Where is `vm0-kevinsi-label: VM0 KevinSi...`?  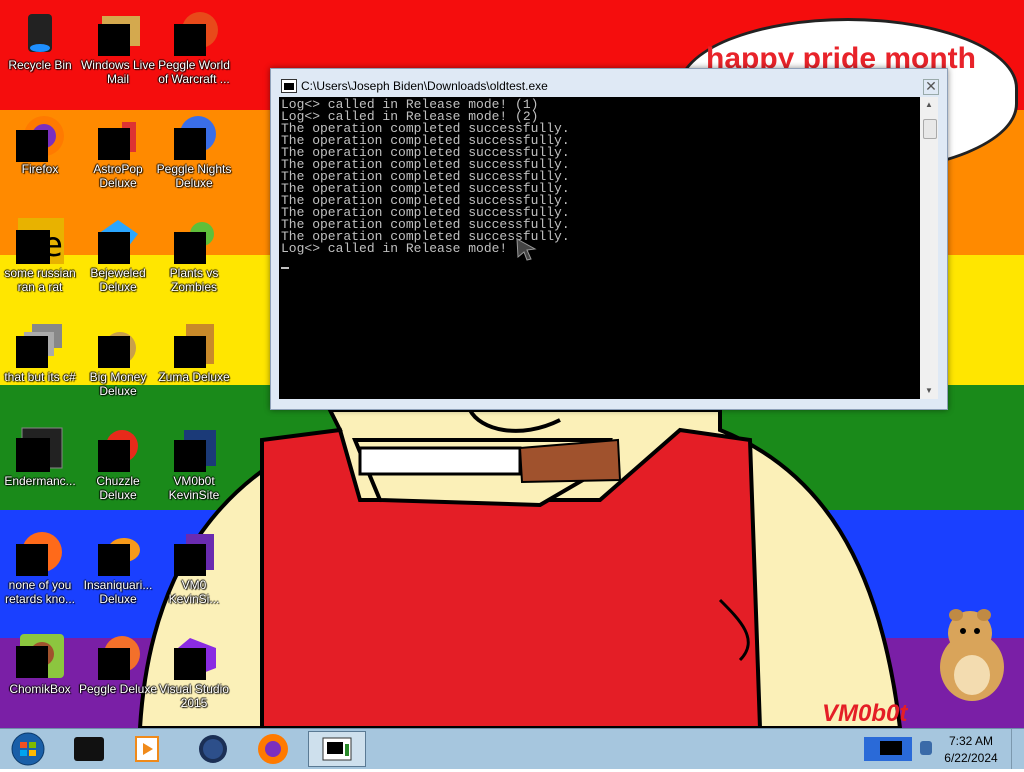
vm0-kevinsi-label: VM0 KevinSi... is located at coordinates (194, 592).